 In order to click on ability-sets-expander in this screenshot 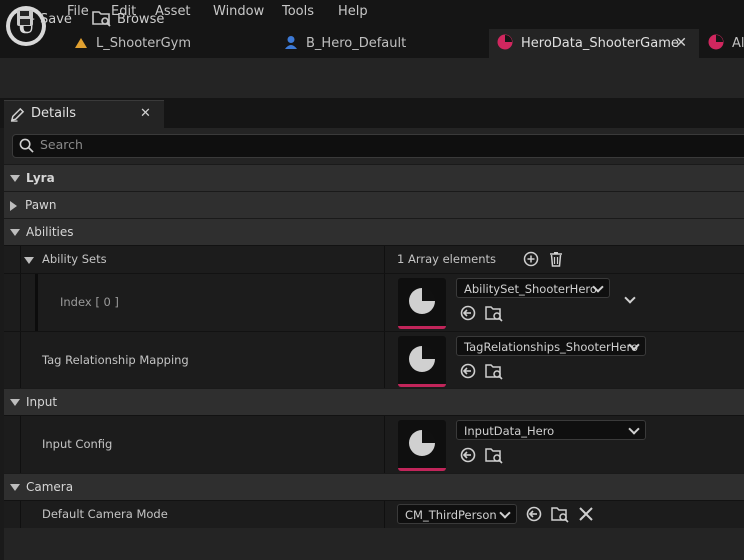, I will do `click(29, 260)`.